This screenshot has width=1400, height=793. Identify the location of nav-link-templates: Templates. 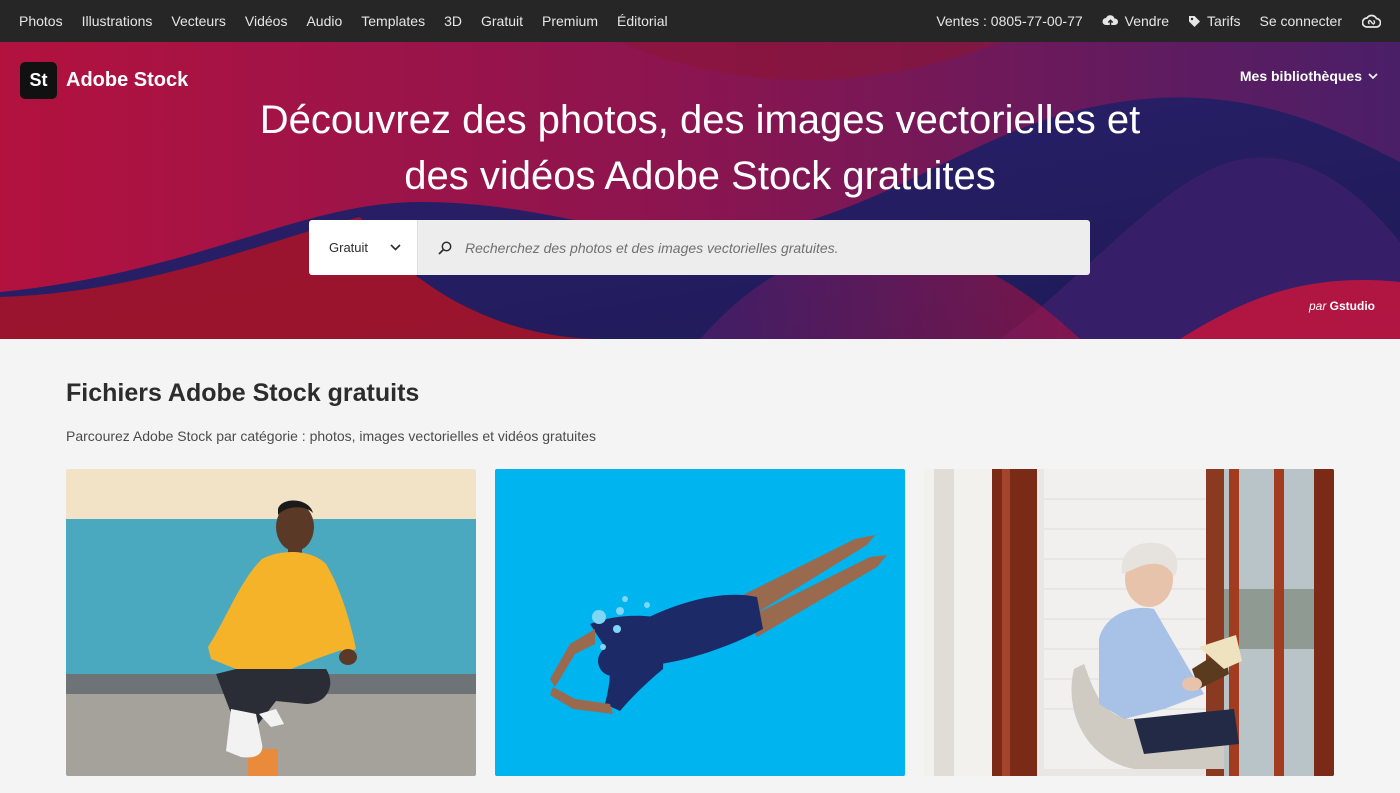
(393, 21).